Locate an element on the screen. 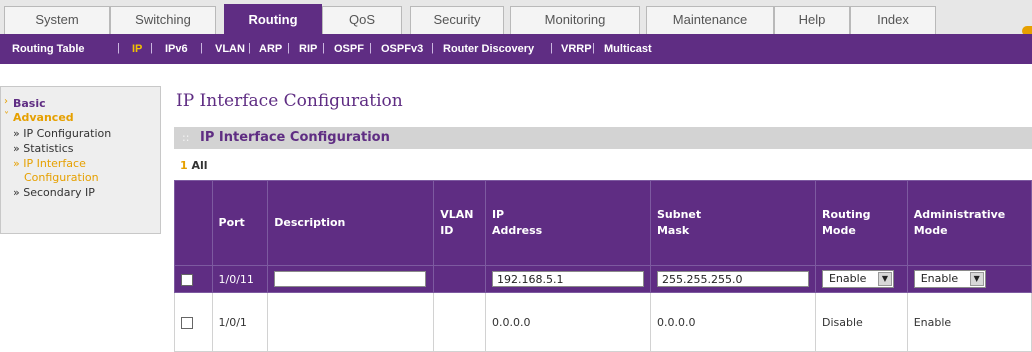  tab-switching: Switching is located at coordinates (163, 20).